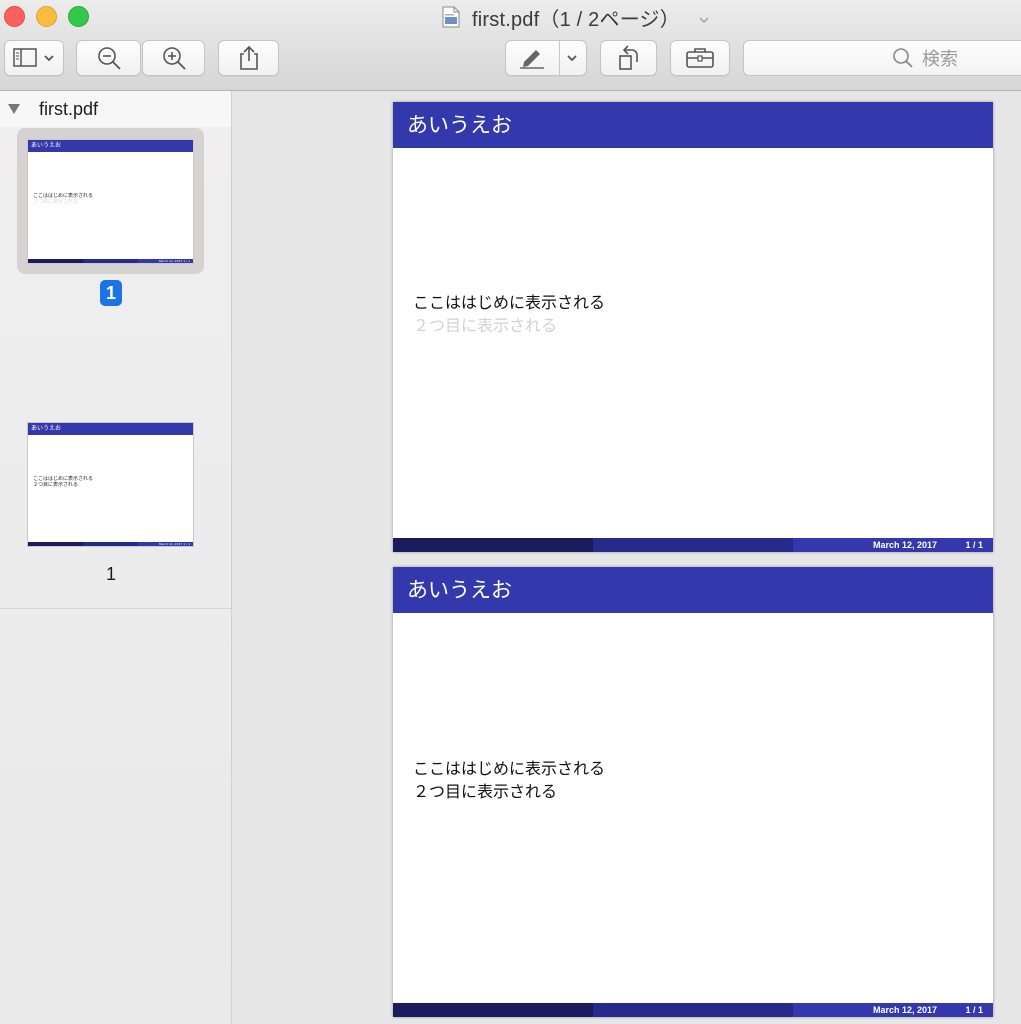  I want to click on sidebar-document-header: first.pdf, so click(115, 109).